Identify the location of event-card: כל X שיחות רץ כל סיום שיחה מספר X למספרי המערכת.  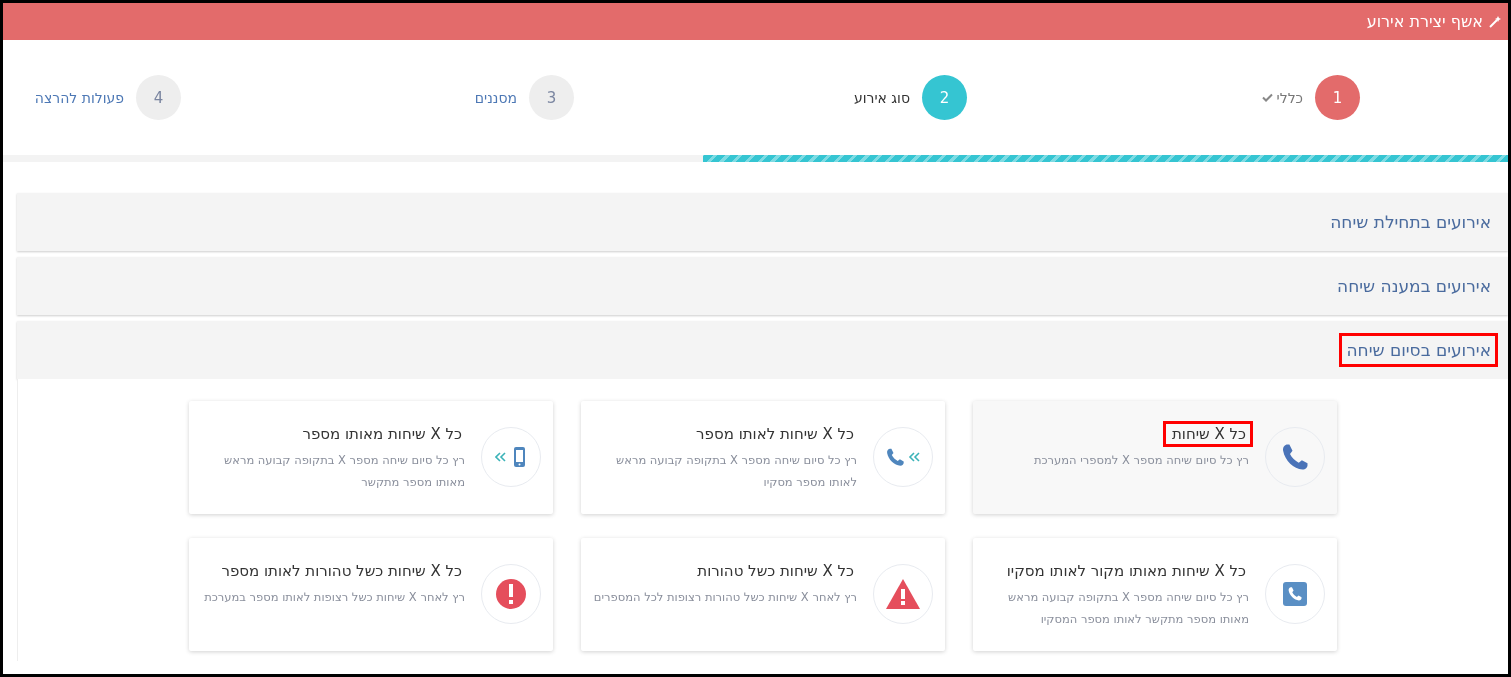
(1155, 457).